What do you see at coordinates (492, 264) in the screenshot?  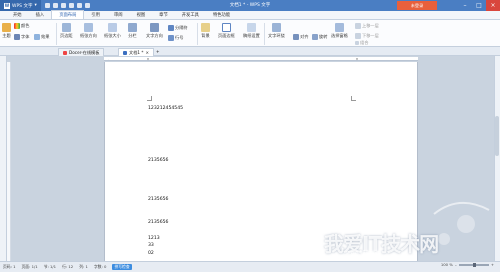 I see `zoom-in-icon: +` at bounding box center [492, 264].